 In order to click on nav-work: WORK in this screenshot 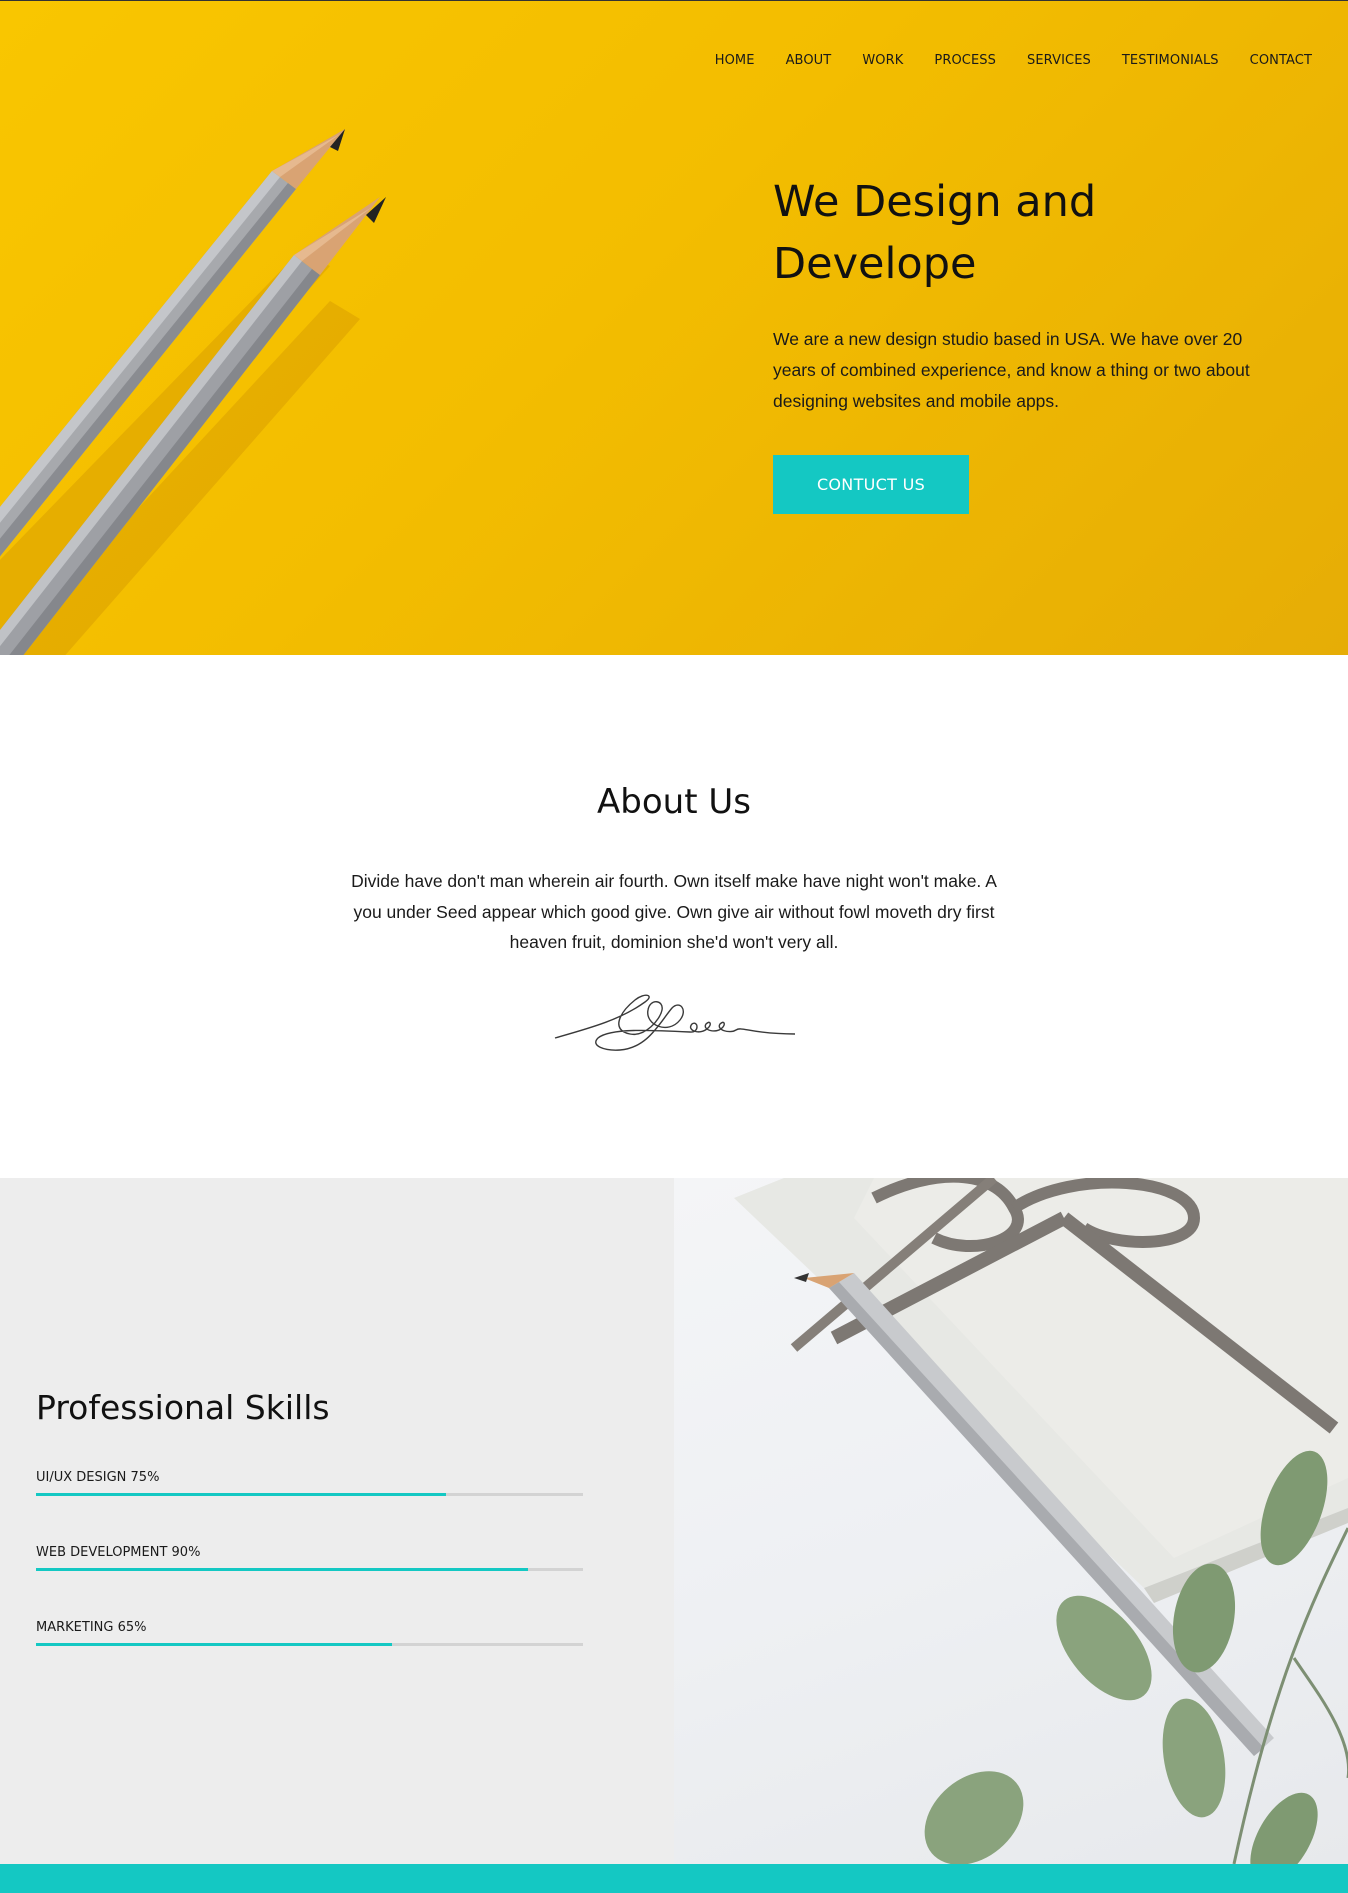, I will do `click(882, 60)`.